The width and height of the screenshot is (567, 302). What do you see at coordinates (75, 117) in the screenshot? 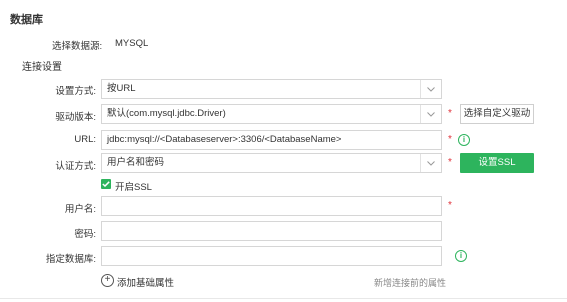
I see `driver-label: 驱动版本:` at bounding box center [75, 117].